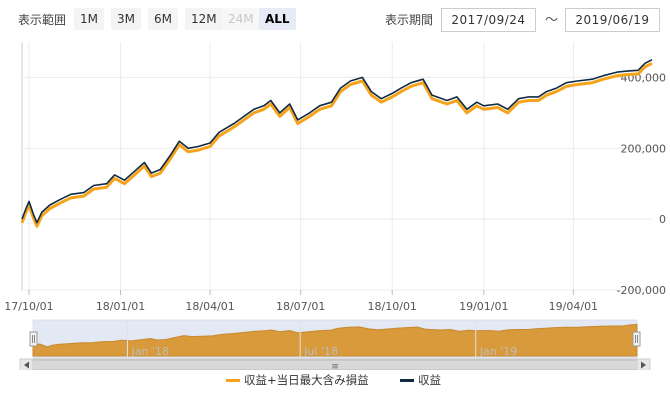 This screenshot has height=402, width=670. Describe the element at coordinates (573, 306) in the screenshot. I see `x-tick-label: 19/04/01` at that location.